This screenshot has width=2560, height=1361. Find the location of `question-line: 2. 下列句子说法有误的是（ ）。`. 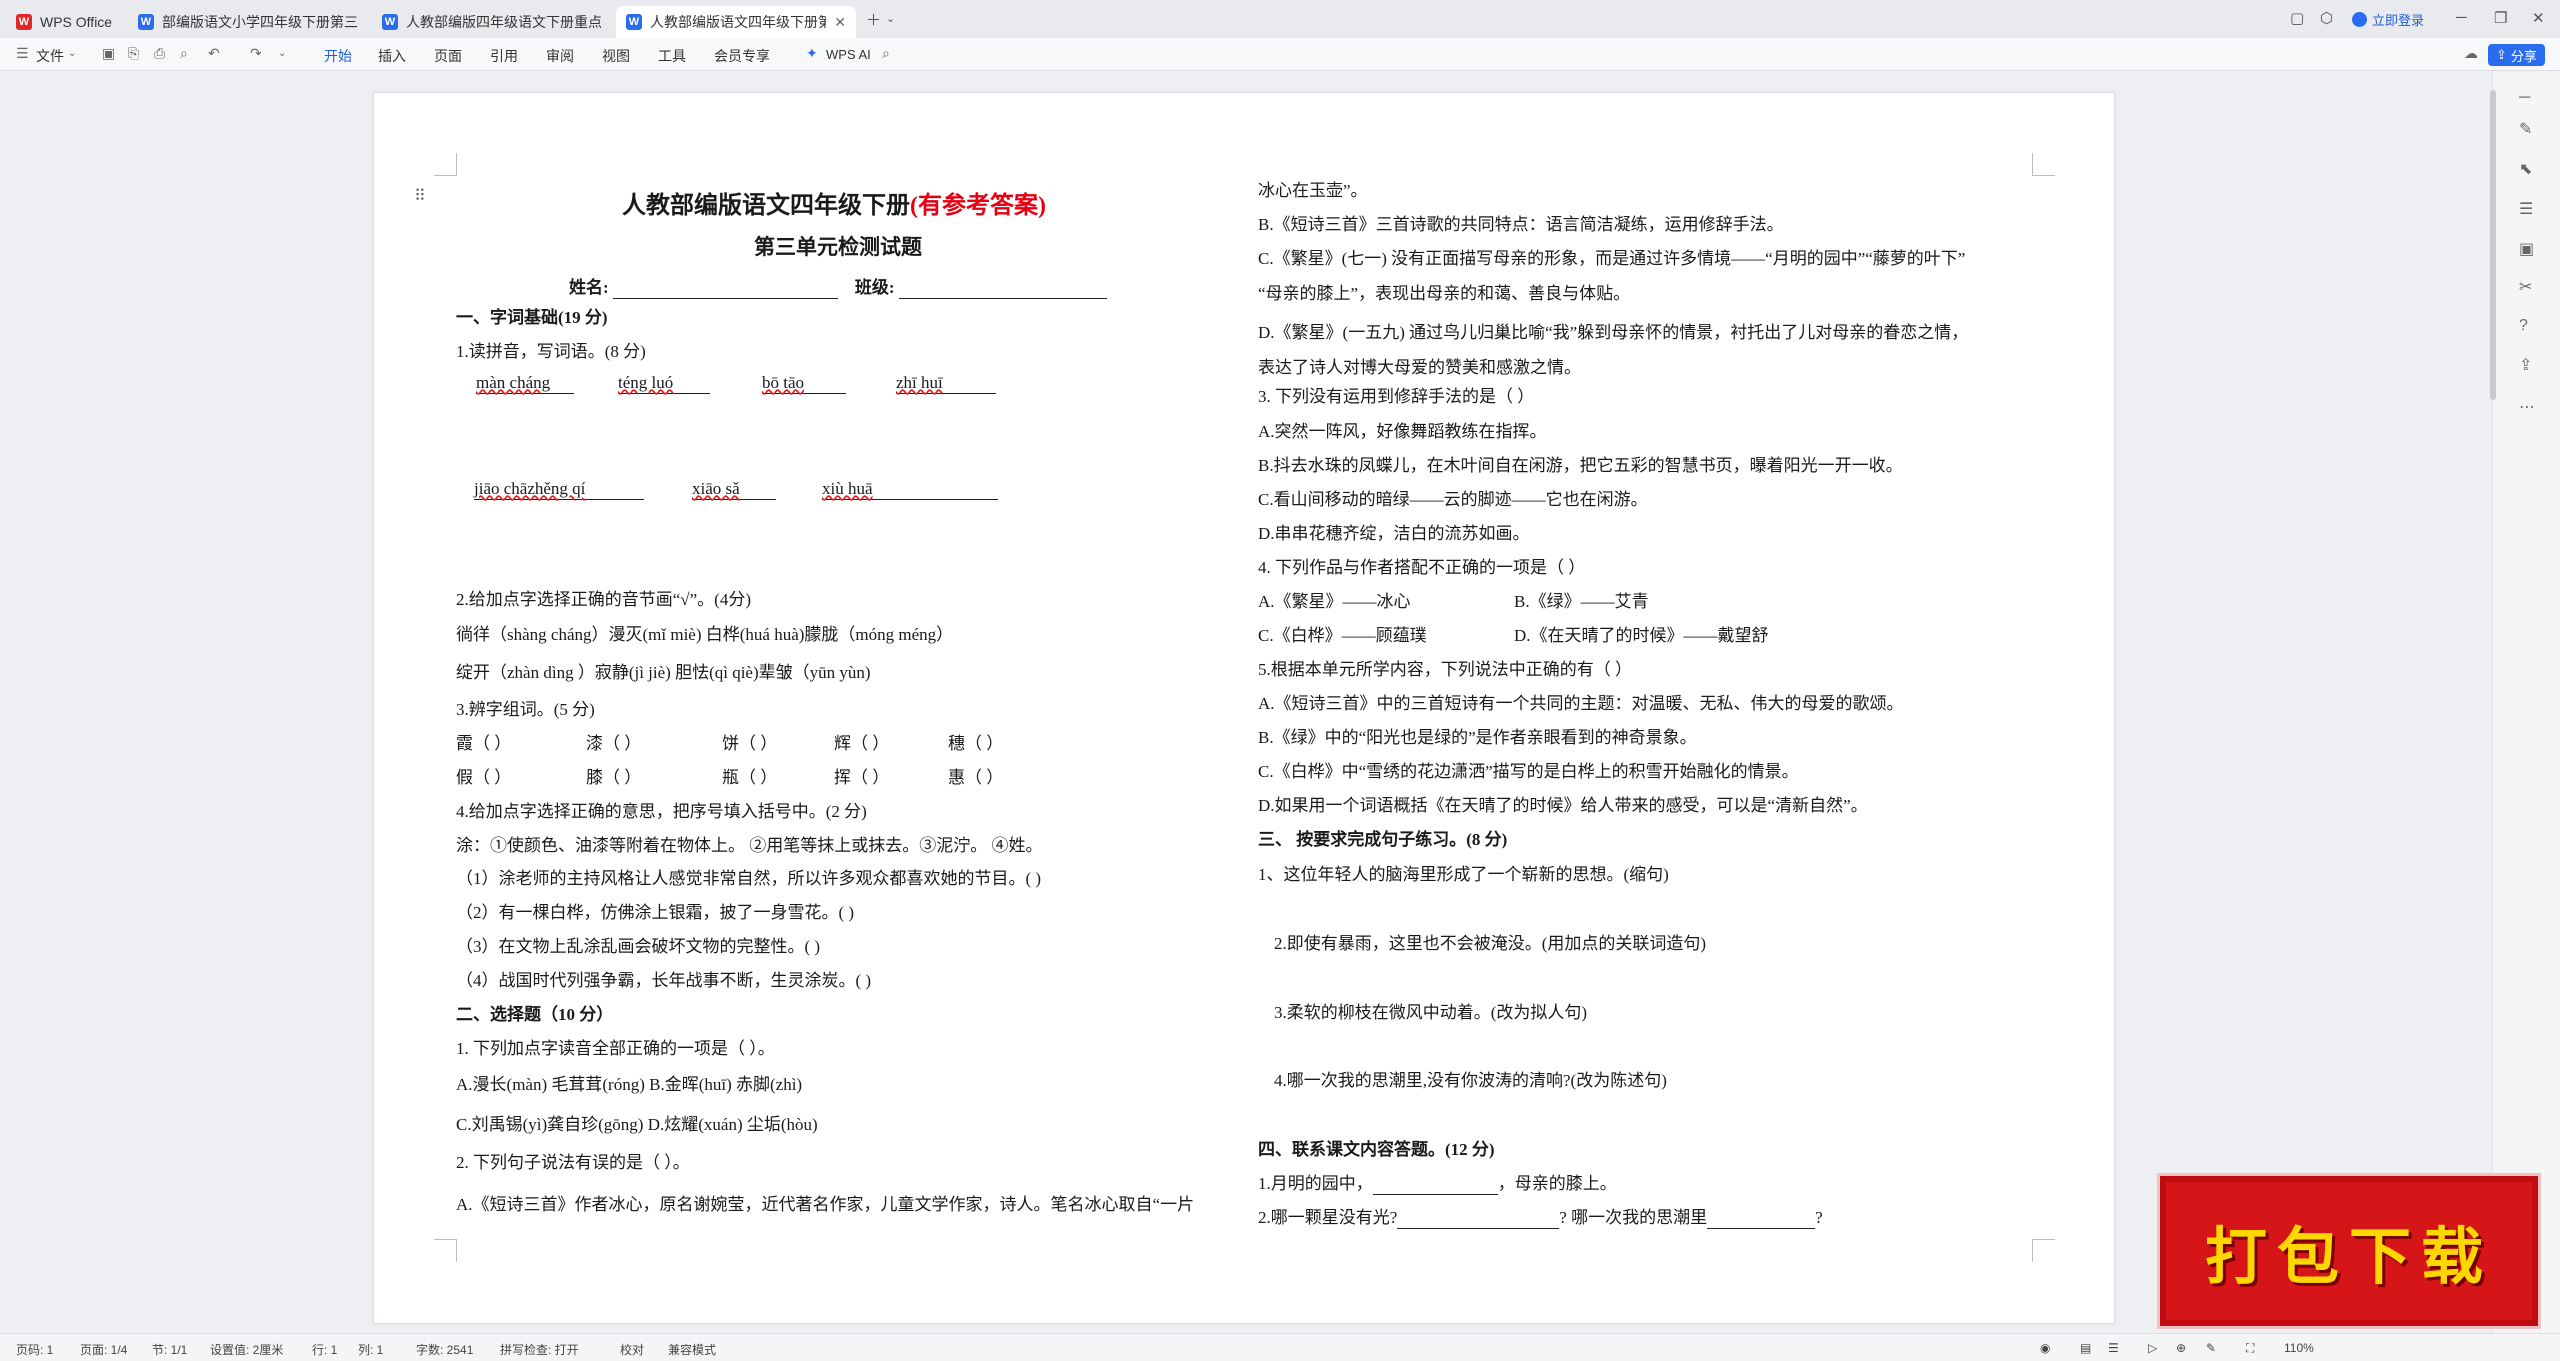

question-line: 2. 下列句子说法有误的是（ ）。 is located at coordinates (573, 1162).